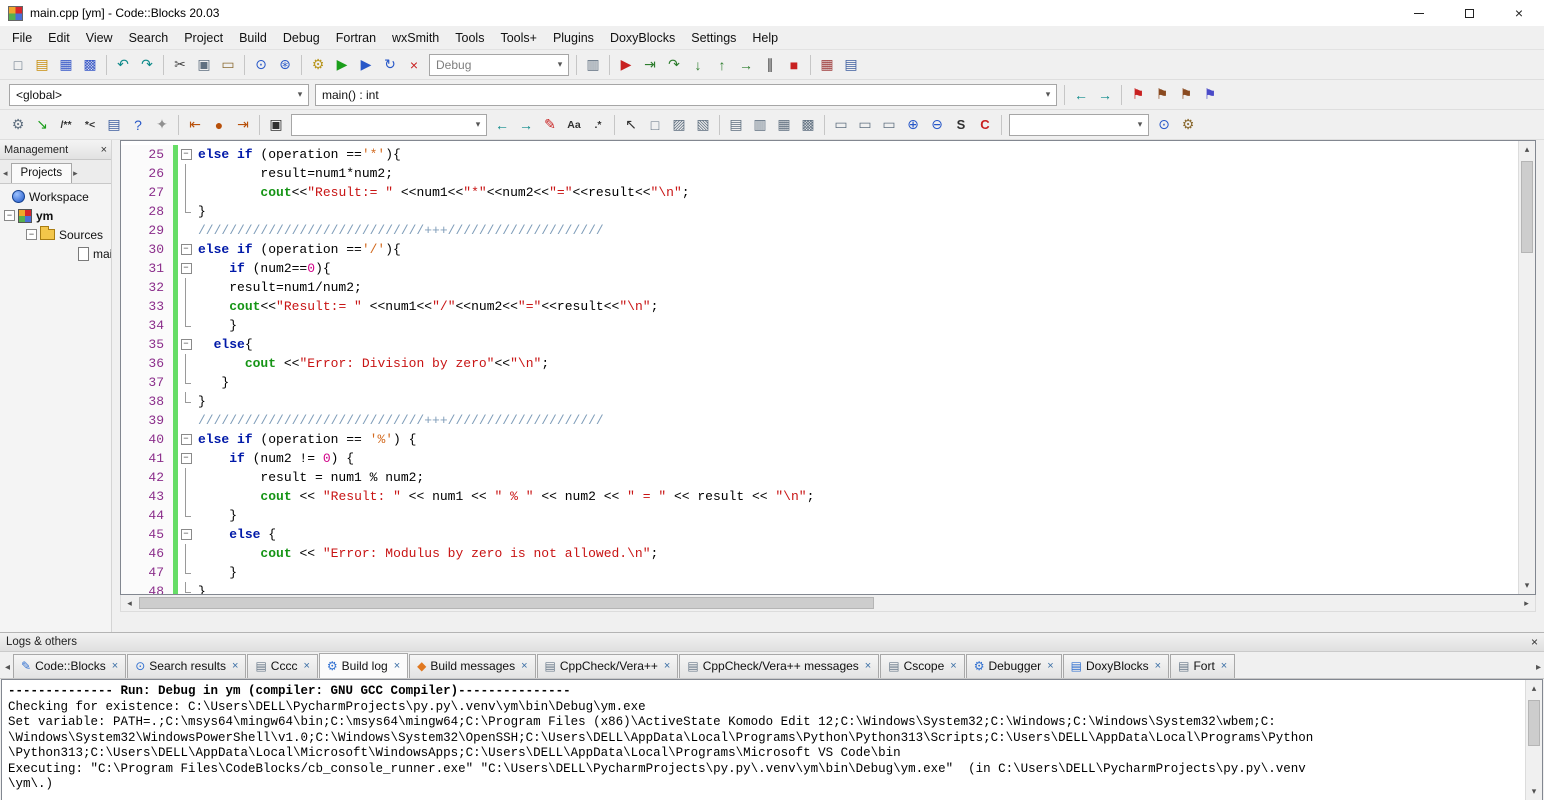  I want to click on menu-search: Search, so click(149, 38).